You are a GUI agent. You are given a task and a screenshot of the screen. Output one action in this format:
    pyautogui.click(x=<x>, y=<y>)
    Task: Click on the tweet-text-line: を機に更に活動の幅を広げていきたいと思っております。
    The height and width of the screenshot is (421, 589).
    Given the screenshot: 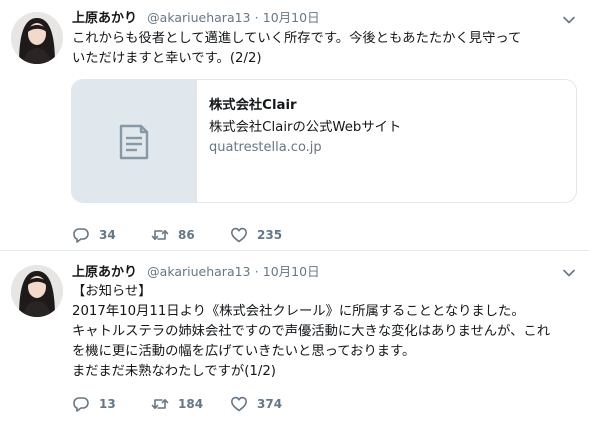 What is the action you would take?
    pyautogui.click(x=244, y=351)
    